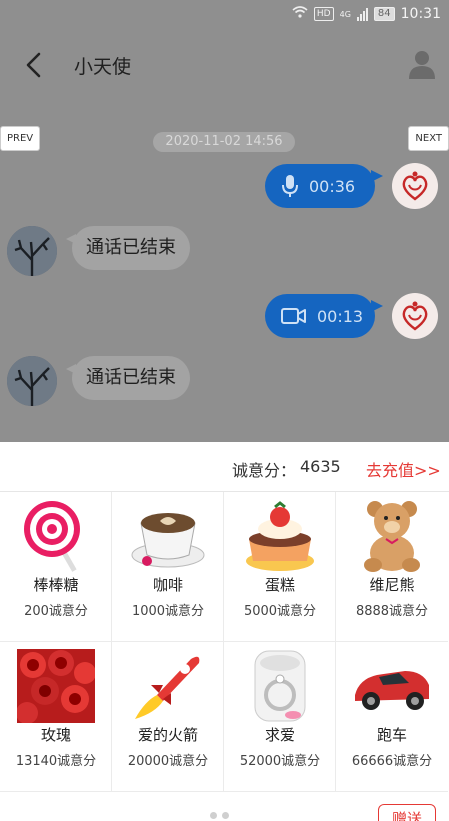 This screenshot has height=821, width=449. What do you see at coordinates (362, 14) in the screenshot?
I see `signal-icon` at bounding box center [362, 14].